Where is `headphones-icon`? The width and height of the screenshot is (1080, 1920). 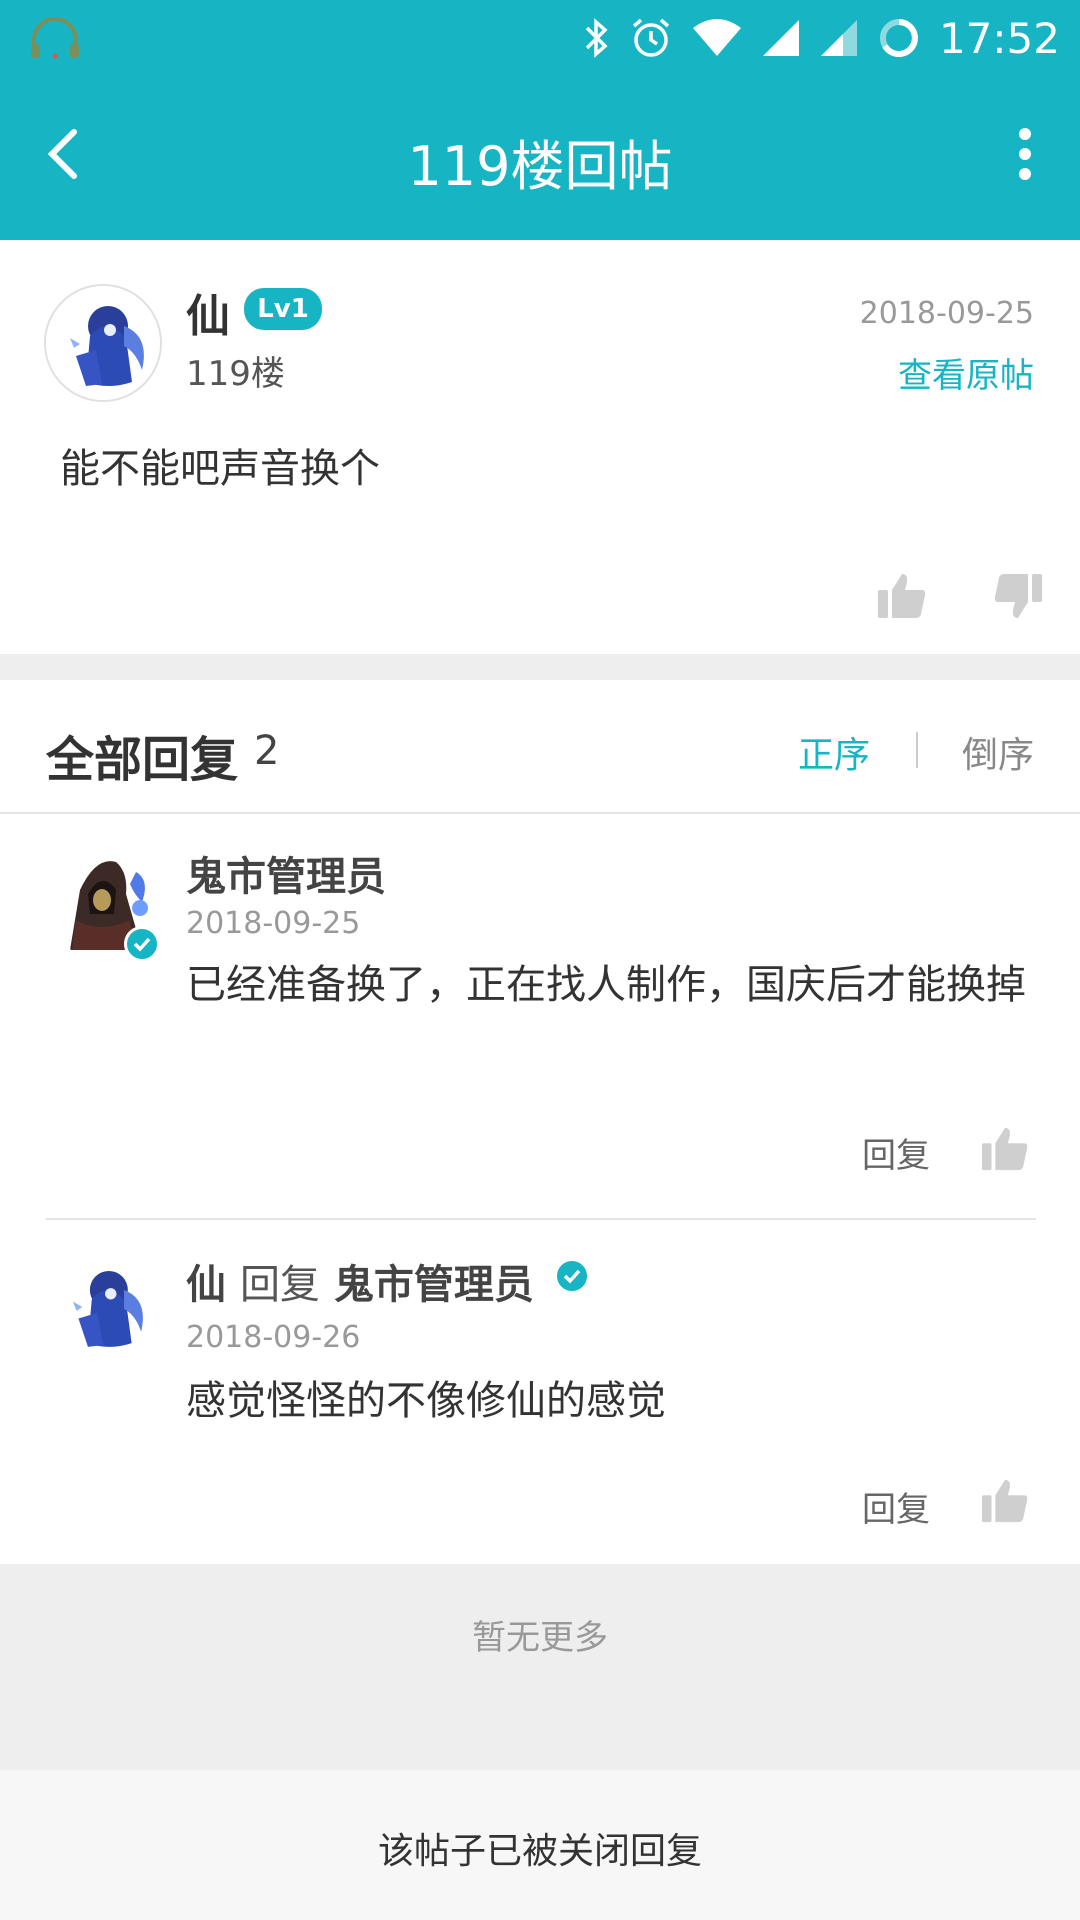 headphones-icon is located at coordinates (55, 38).